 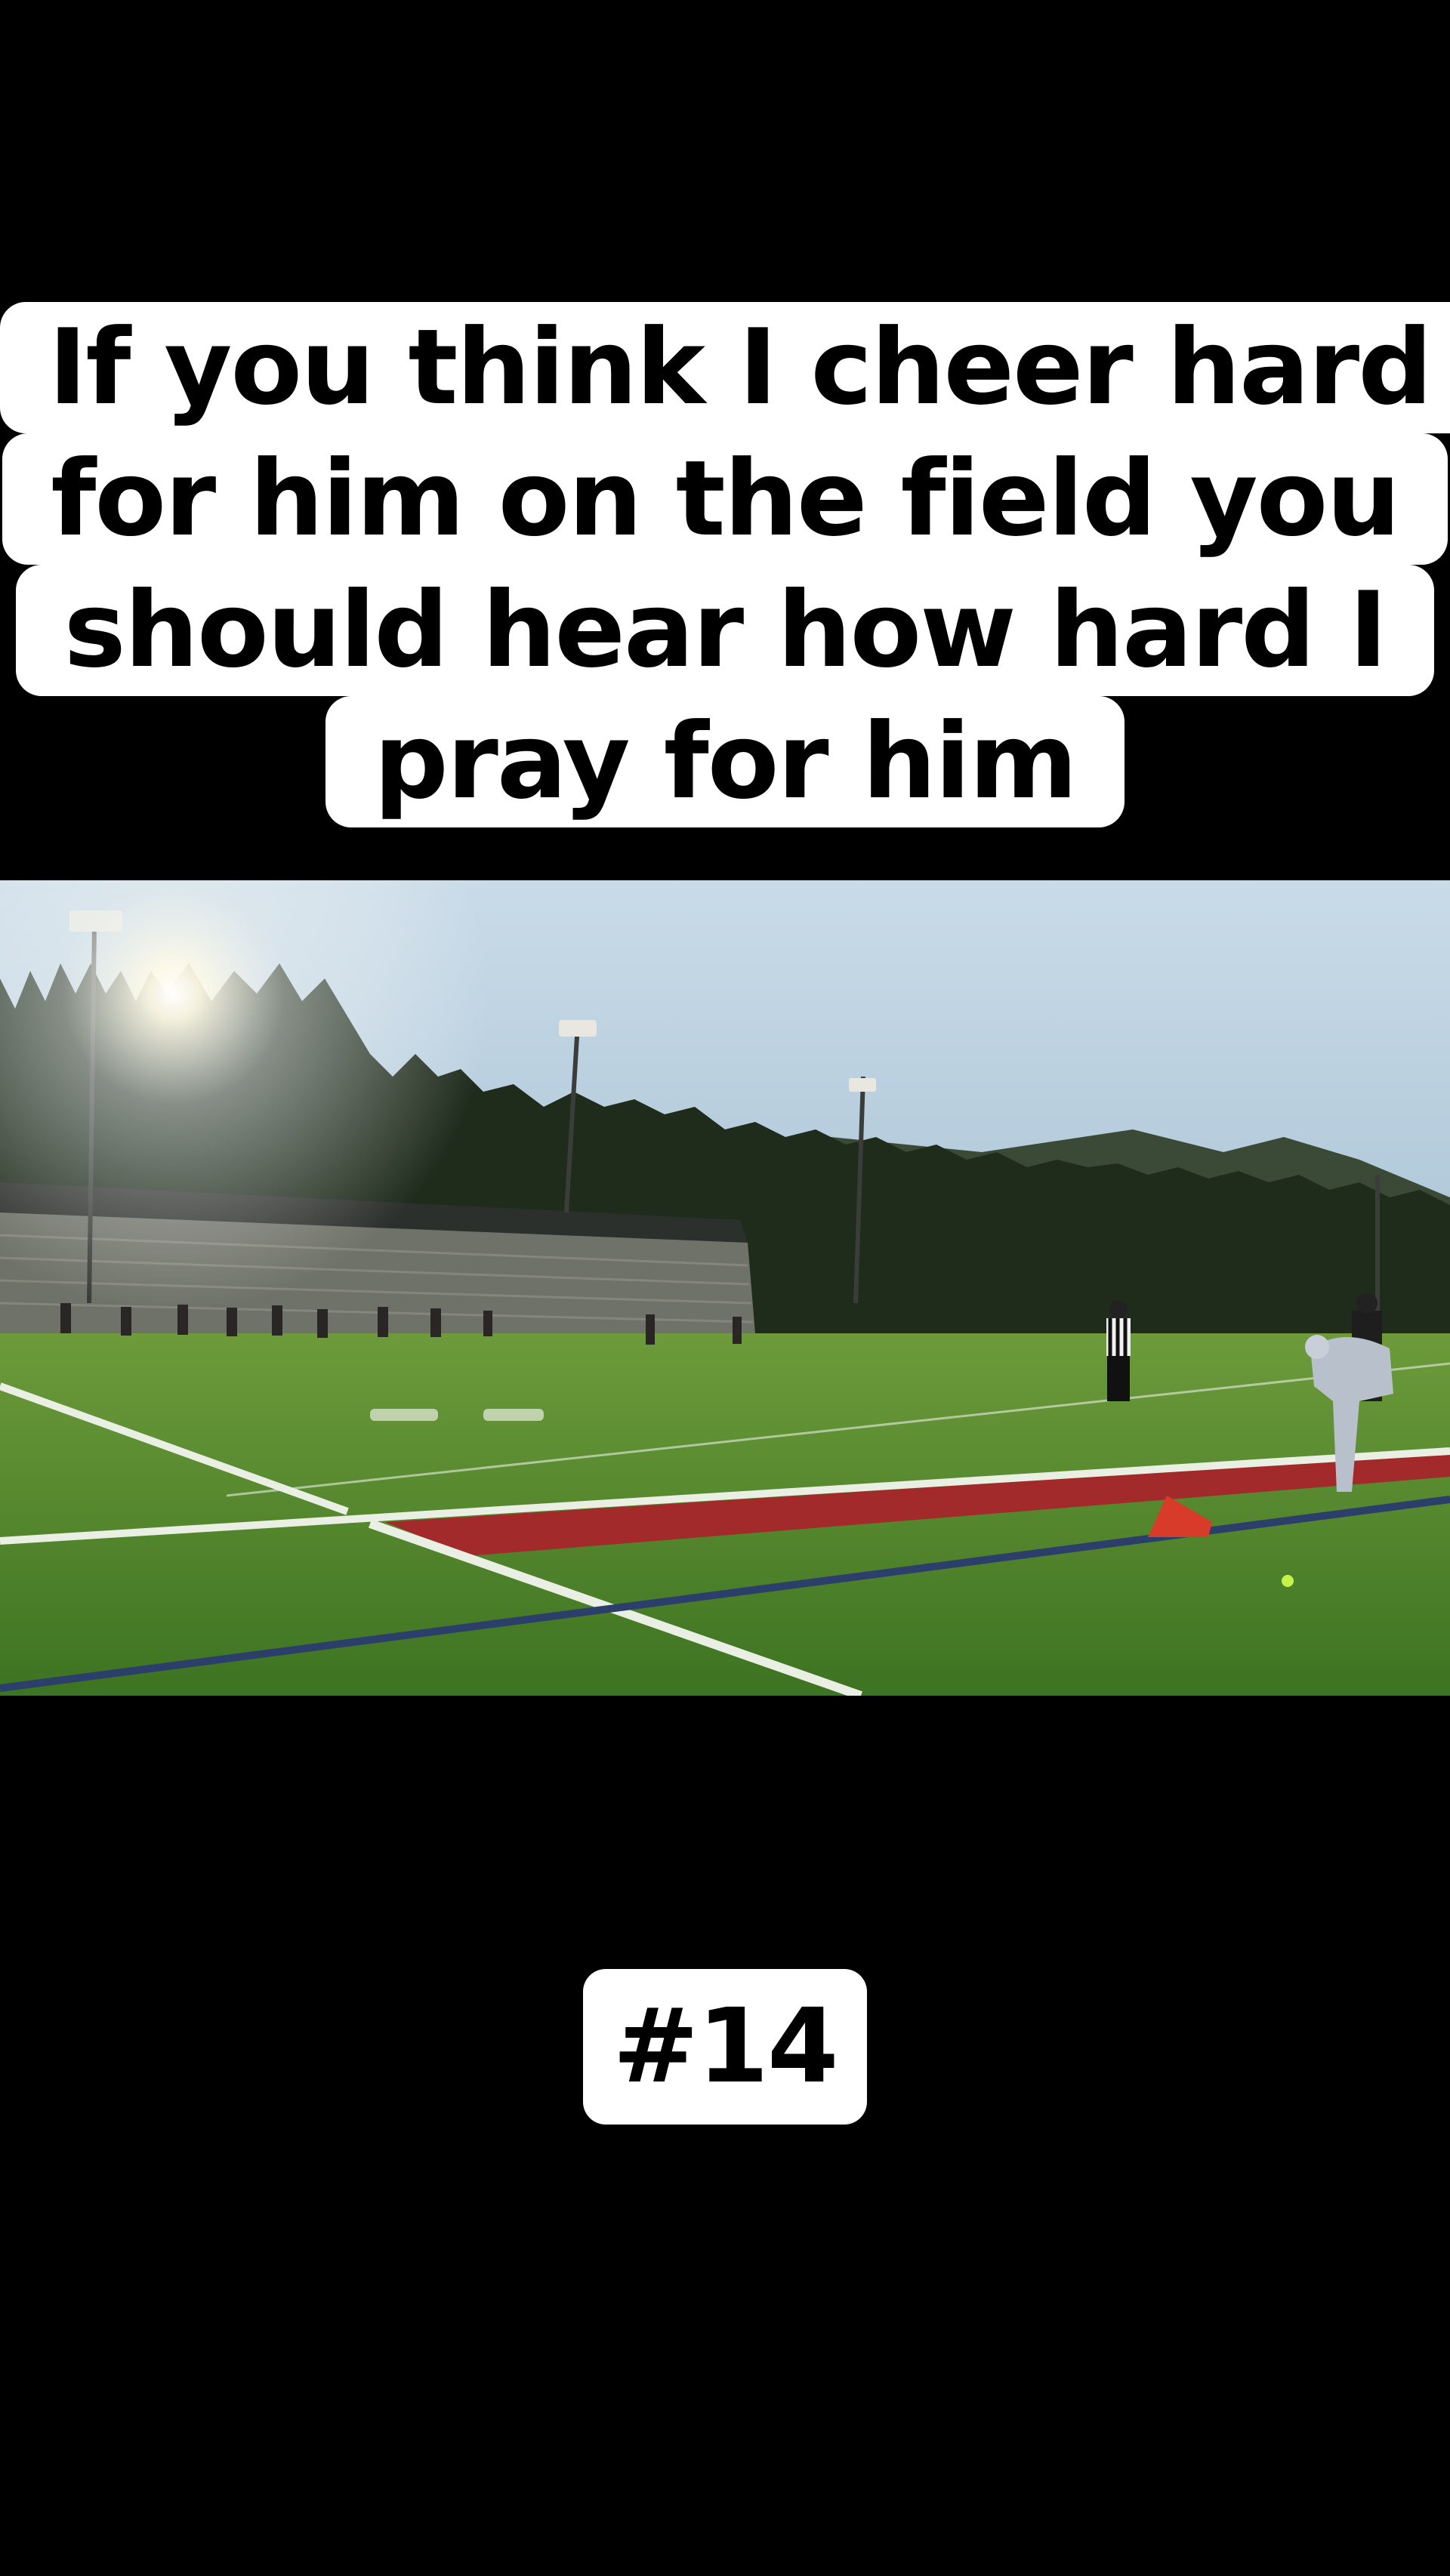 What do you see at coordinates (725, 367) in the screenshot?
I see `caption-line-1: If you think I cheer hard` at bounding box center [725, 367].